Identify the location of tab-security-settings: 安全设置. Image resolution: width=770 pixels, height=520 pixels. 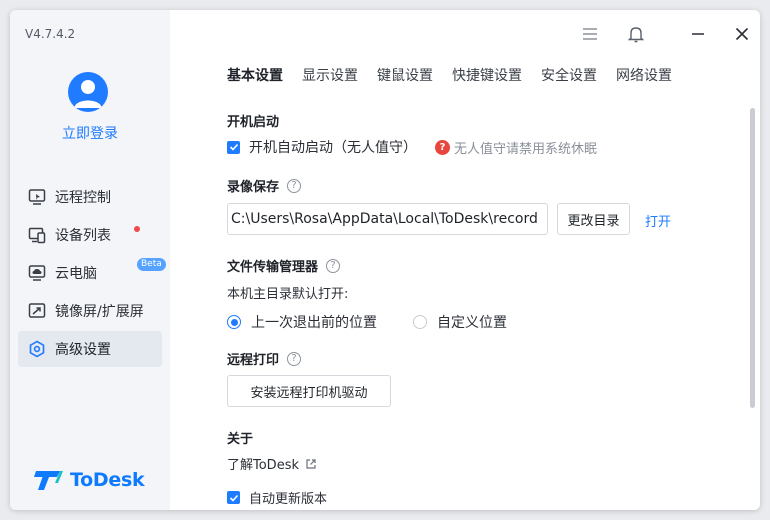
(569, 75).